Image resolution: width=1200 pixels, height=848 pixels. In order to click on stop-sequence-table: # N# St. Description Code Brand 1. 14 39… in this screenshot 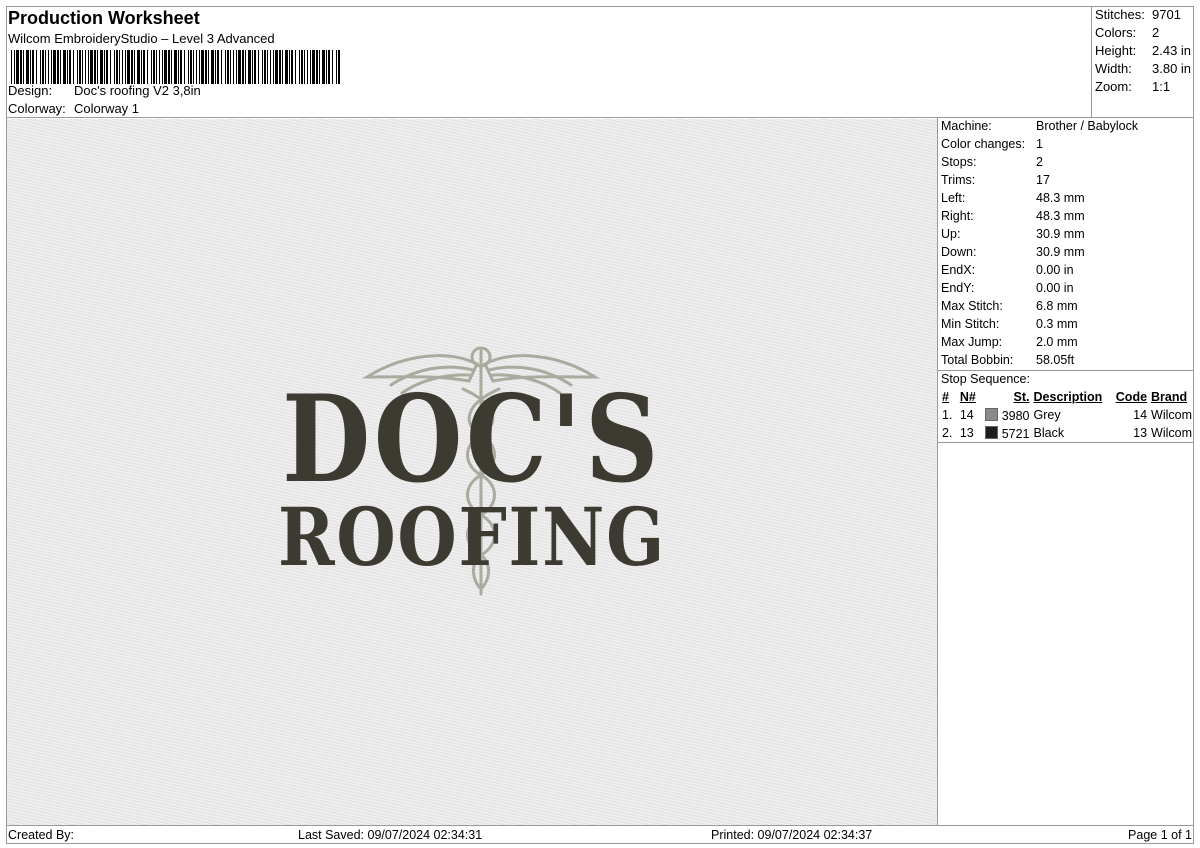, I will do `click(1067, 415)`.